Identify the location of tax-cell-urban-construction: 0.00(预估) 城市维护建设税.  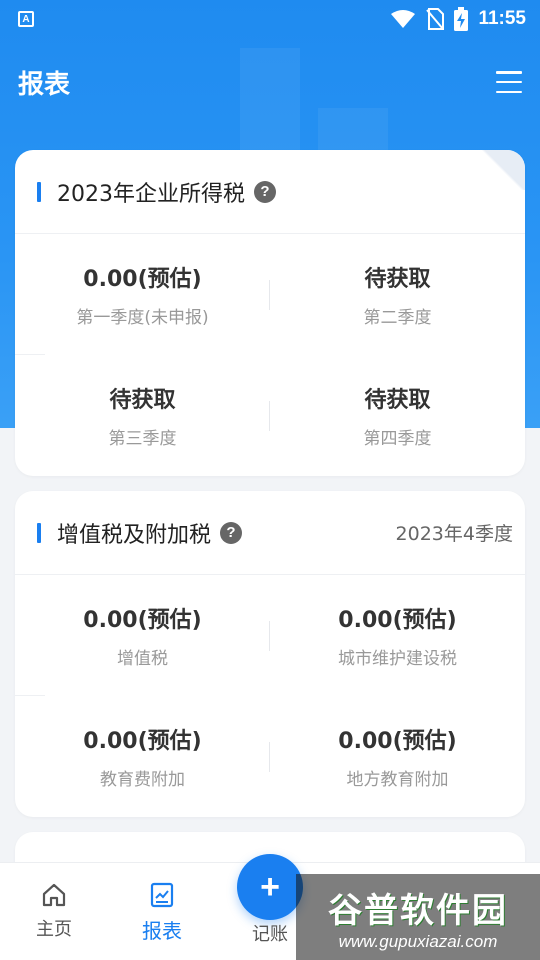
(397, 635).